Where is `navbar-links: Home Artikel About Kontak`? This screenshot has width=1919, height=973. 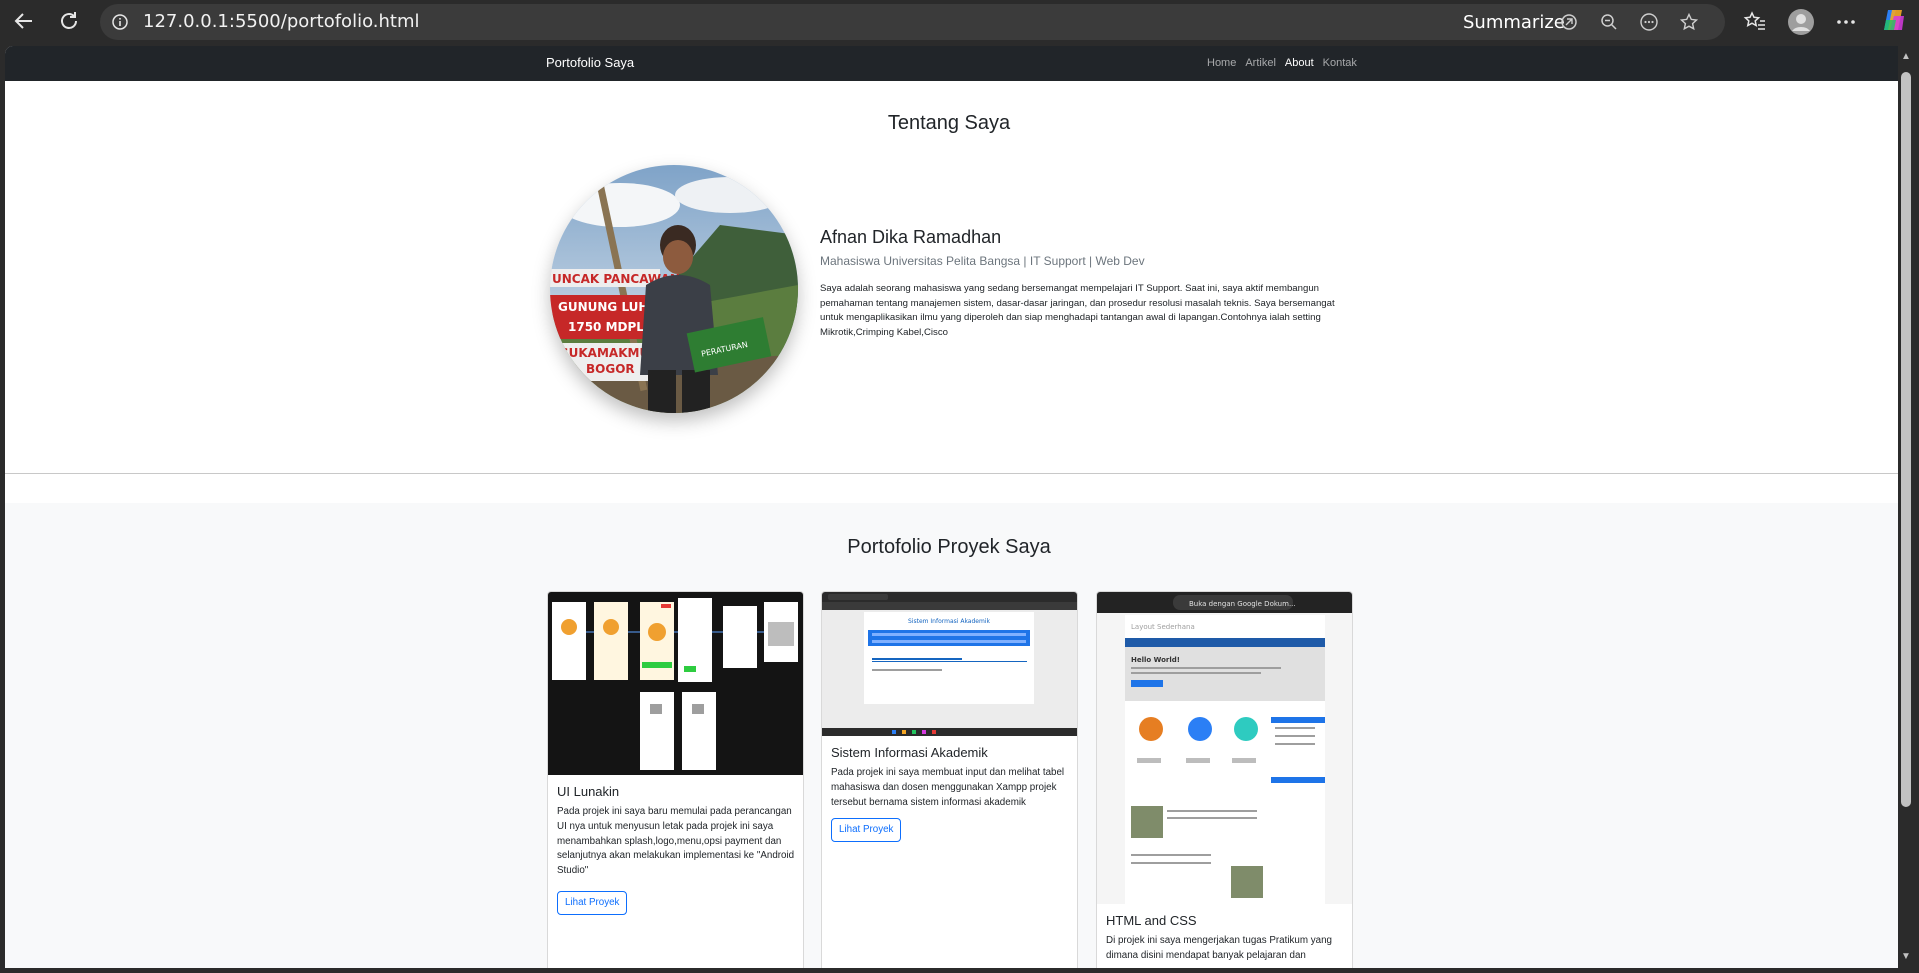 navbar-links: Home Artikel About Kontak is located at coordinates (1282, 63).